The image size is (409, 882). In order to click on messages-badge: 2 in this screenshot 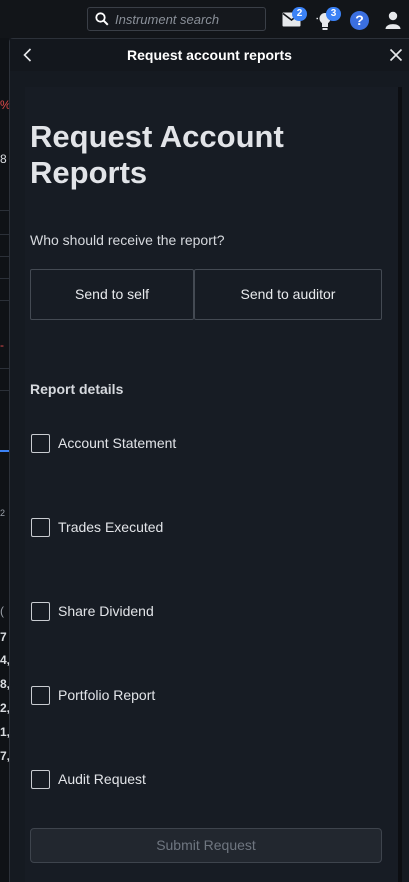, I will do `click(299, 14)`.